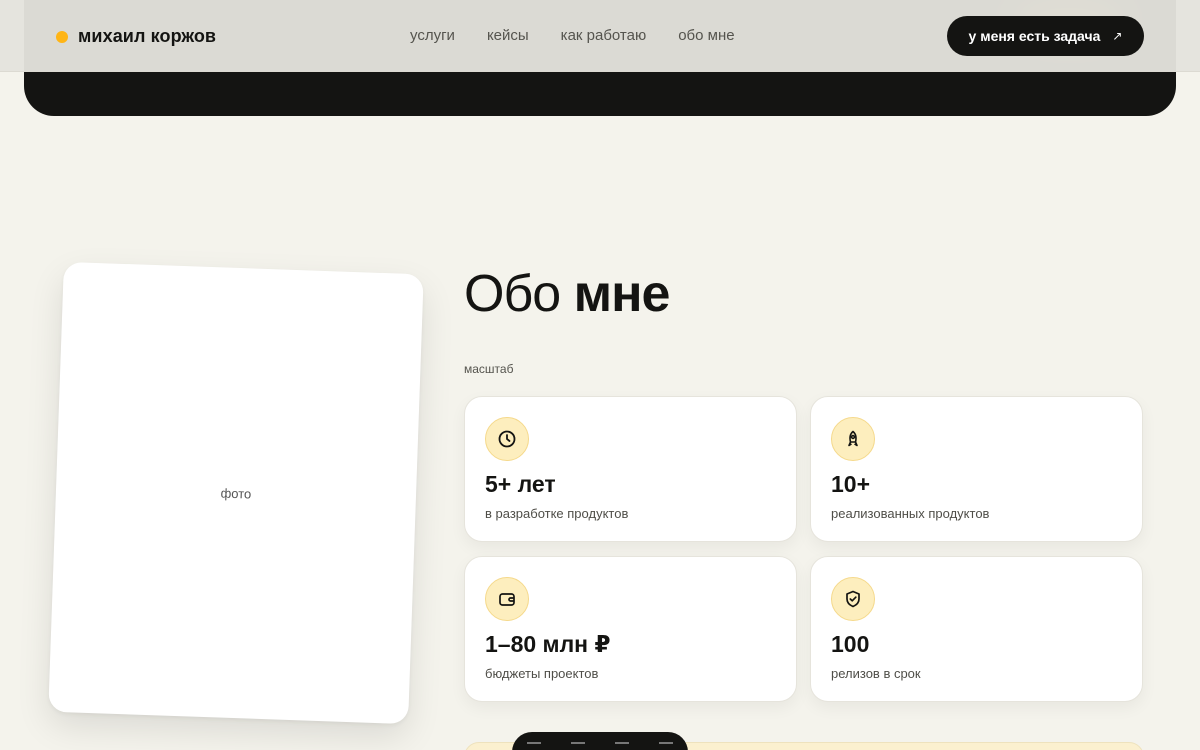  Describe the element at coordinates (876, 673) in the screenshot. I see `stat-description: релизов в срок` at that location.